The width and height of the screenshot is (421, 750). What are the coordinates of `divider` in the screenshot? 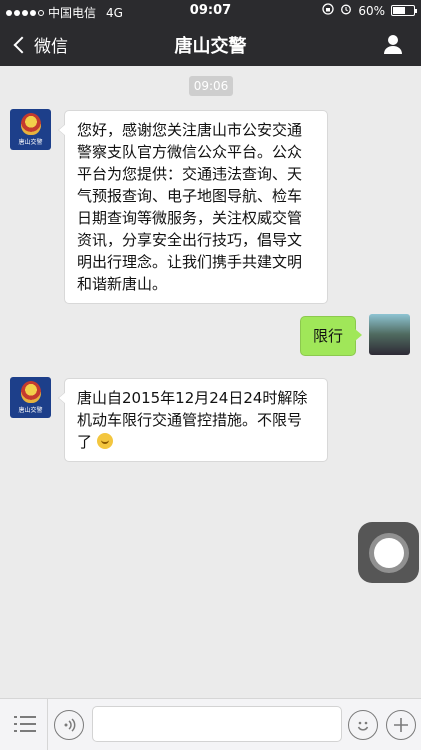 It's located at (47, 724).